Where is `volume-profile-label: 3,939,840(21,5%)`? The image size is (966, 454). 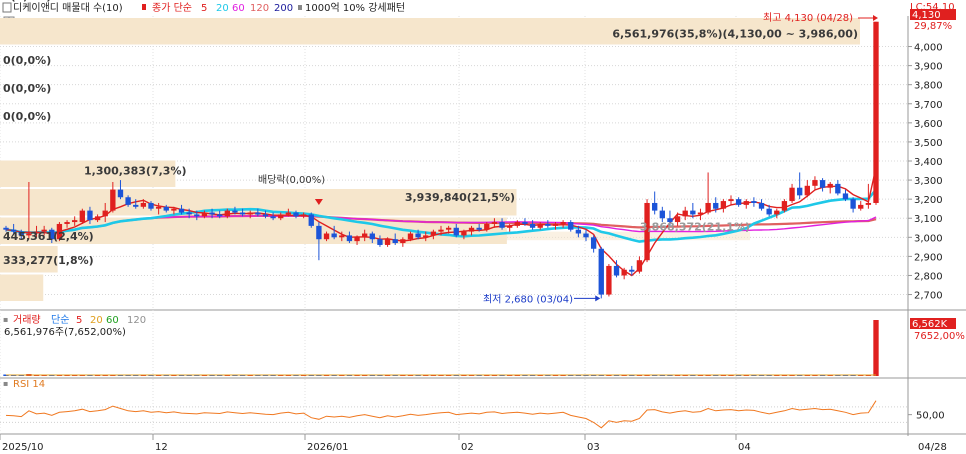
volume-profile-label: 3,939,840(21,5%) is located at coordinates (460, 197).